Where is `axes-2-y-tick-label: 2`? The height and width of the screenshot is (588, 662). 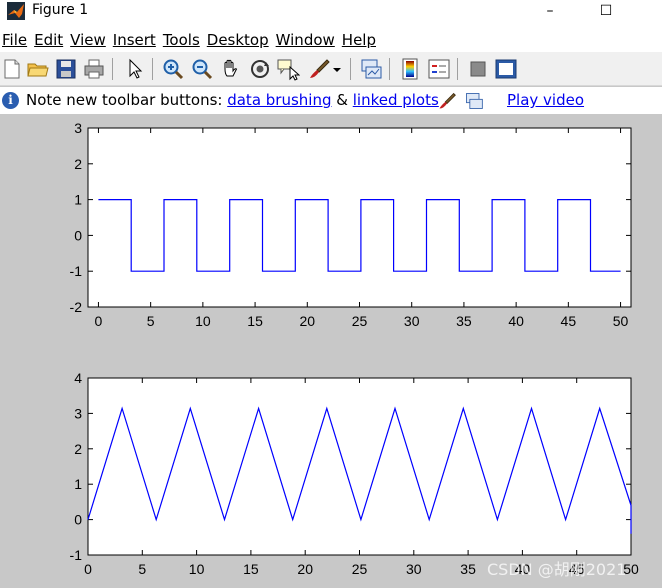
axes-2-y-tick-label: 2 is located at coordinates (78, 449).